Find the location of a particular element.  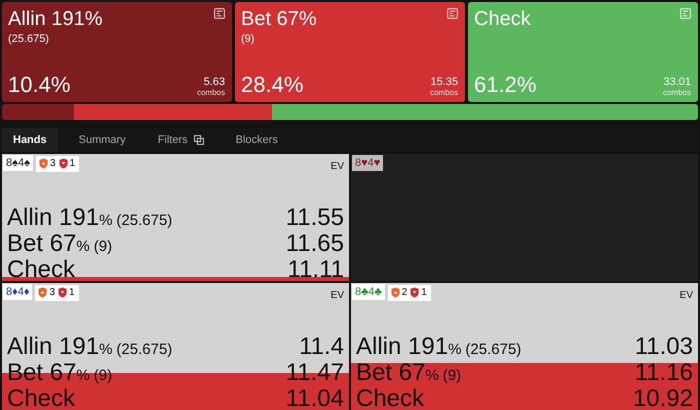

blocker-count: 2 is located at coordinates (405, 292).